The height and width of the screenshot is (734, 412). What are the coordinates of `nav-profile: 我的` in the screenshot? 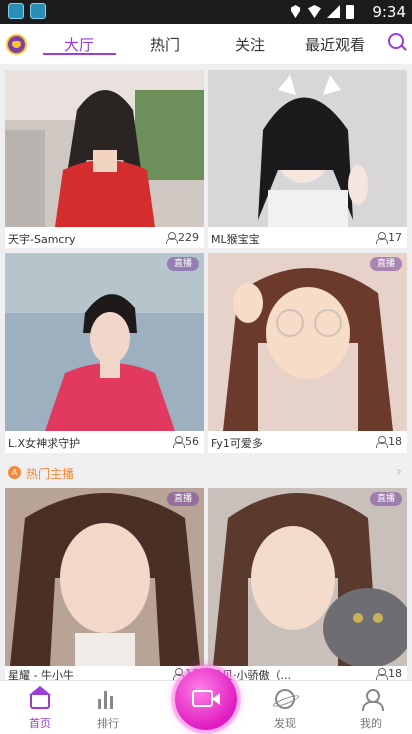 It's located at (371, 707).